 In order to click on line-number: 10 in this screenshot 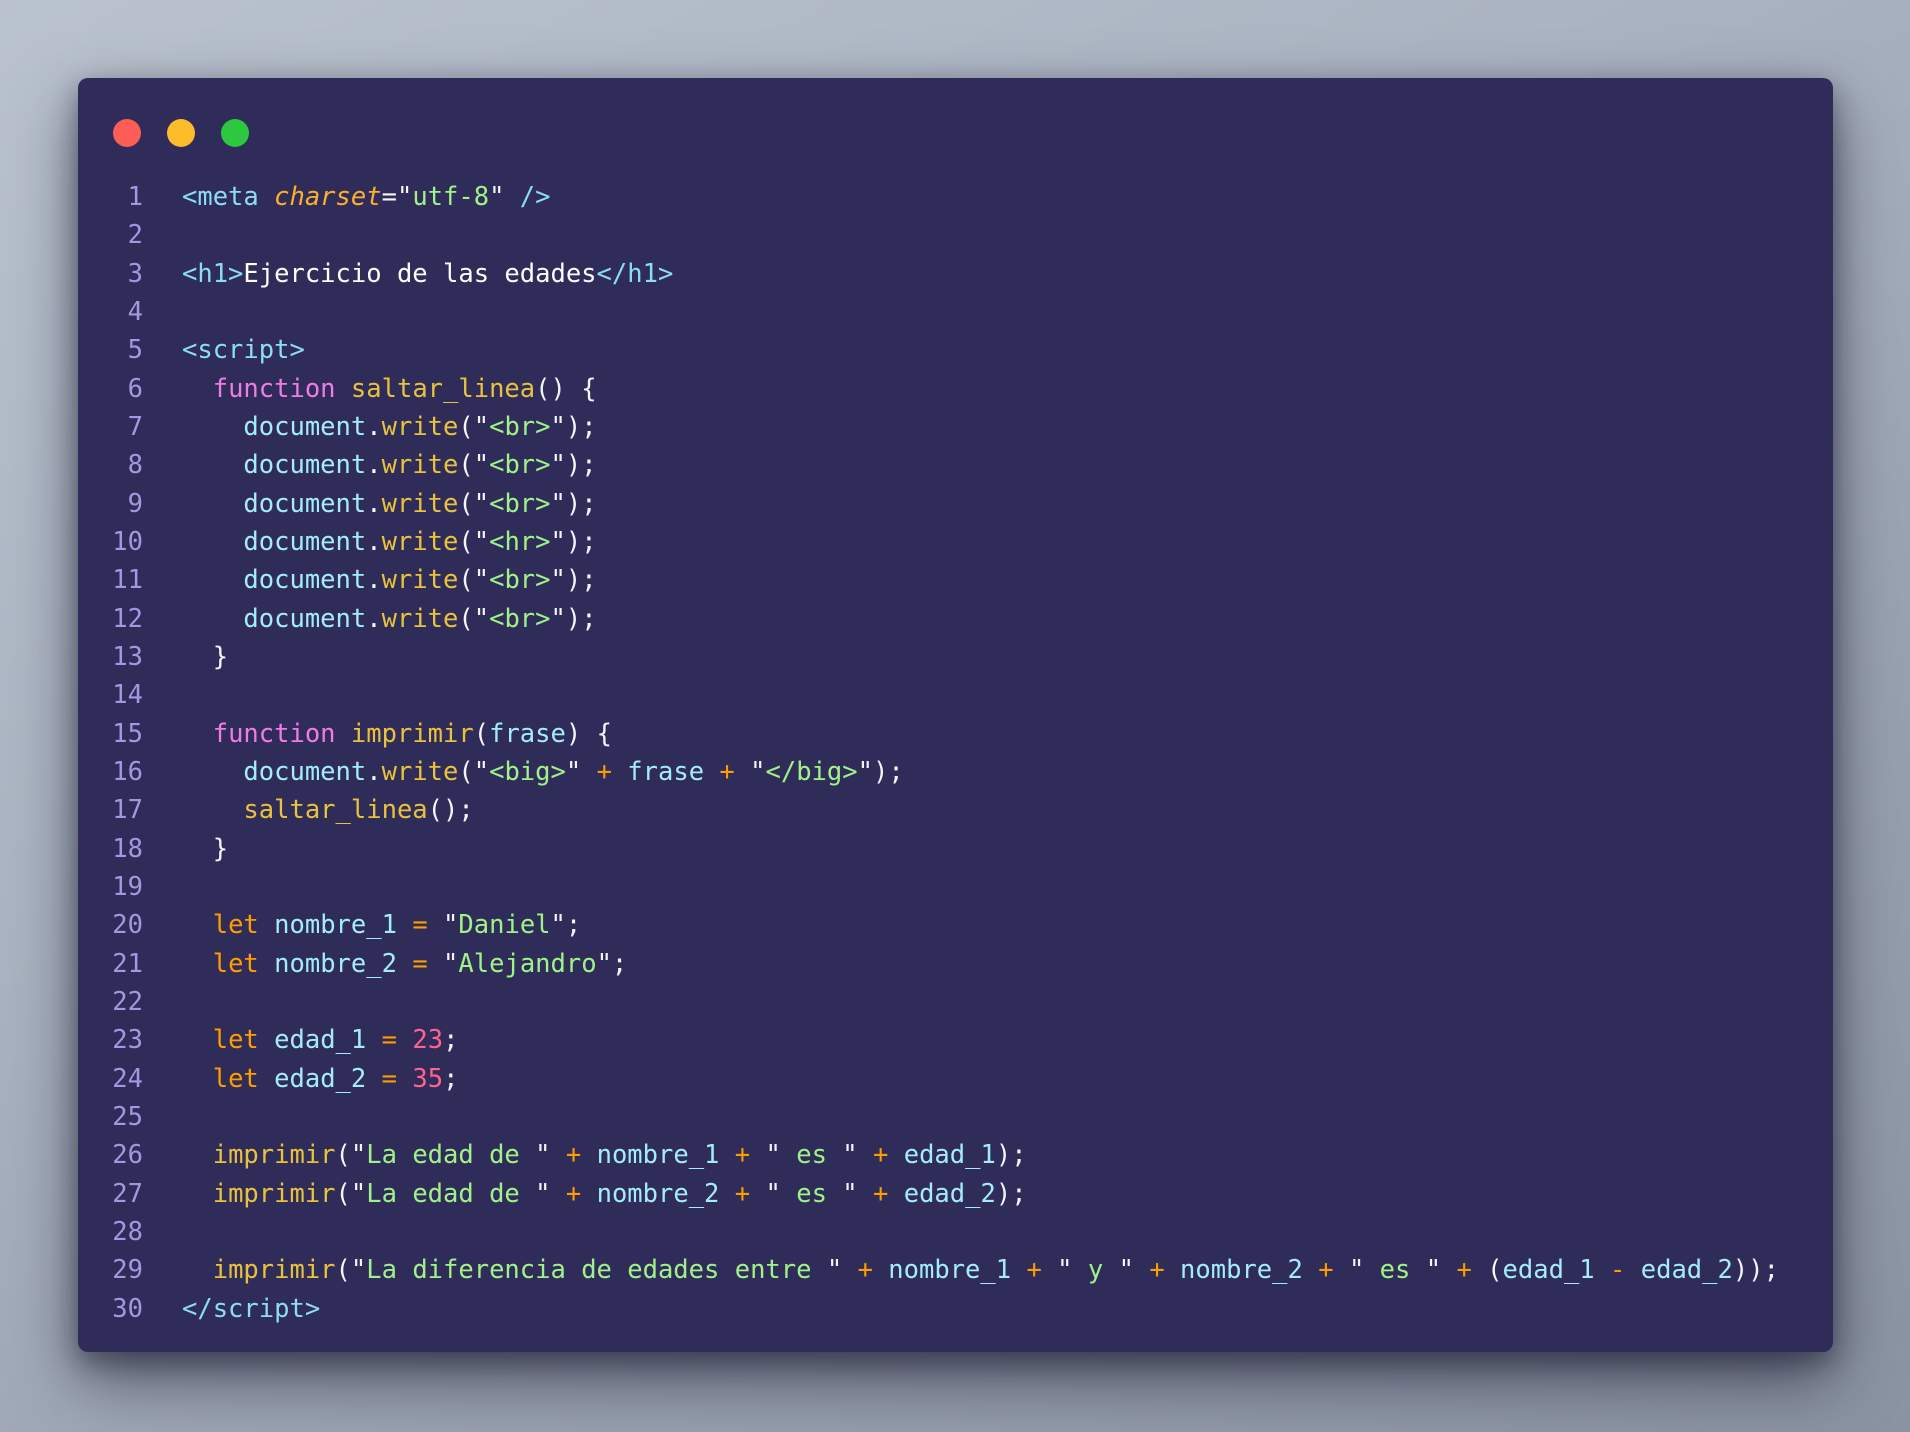, I will do `click(127, 541)`.